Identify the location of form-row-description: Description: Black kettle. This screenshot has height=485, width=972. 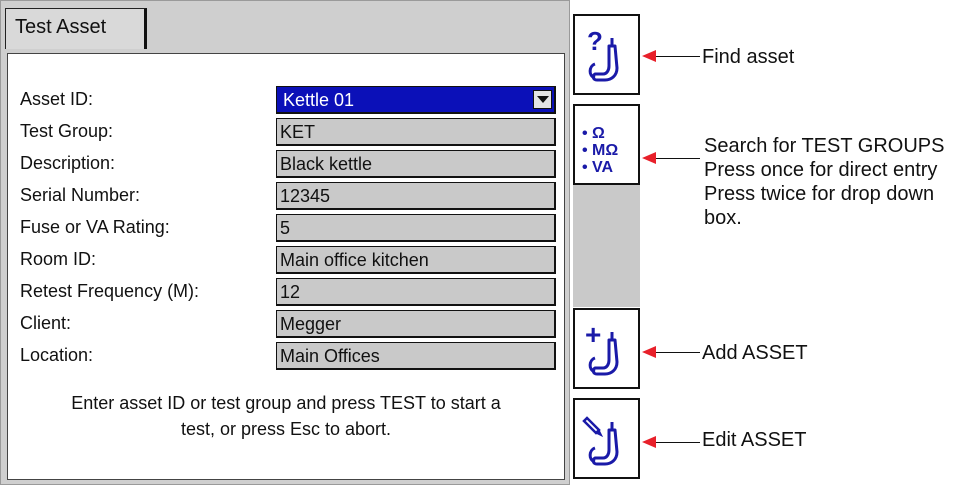
(287, 164).